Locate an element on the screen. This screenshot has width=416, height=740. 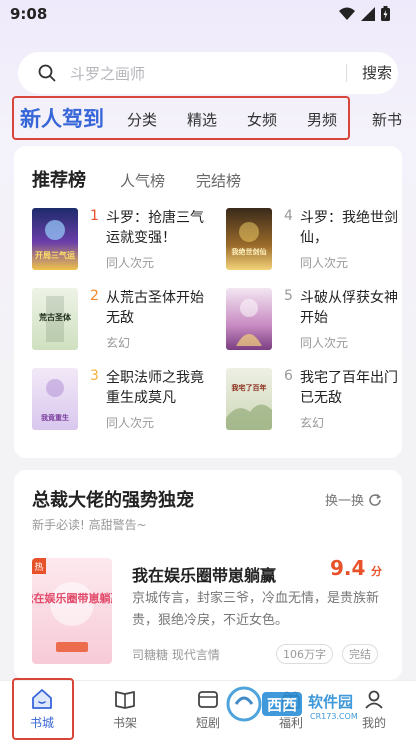
tab-category: 分类 is located at coordinates (142, 119).